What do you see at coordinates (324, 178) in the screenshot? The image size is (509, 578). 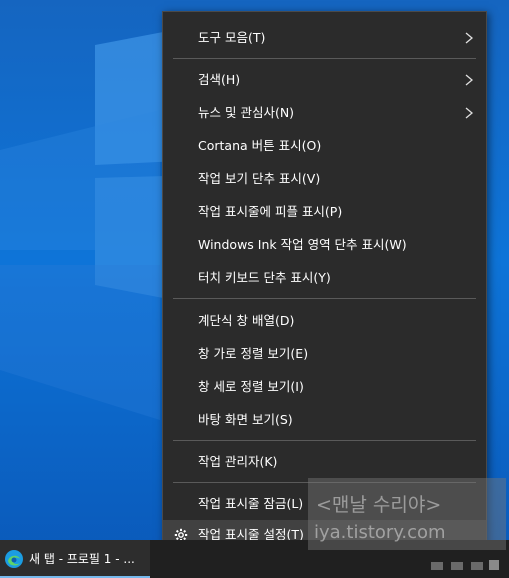 I see `menu-item-task-view: 작업 보기 단추 표시(V)` at bounding box center [324, 178].